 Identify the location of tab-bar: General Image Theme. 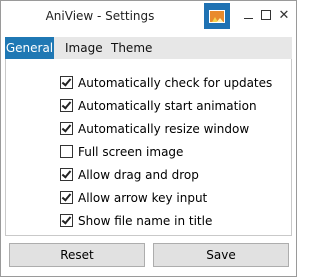
(148, 48).